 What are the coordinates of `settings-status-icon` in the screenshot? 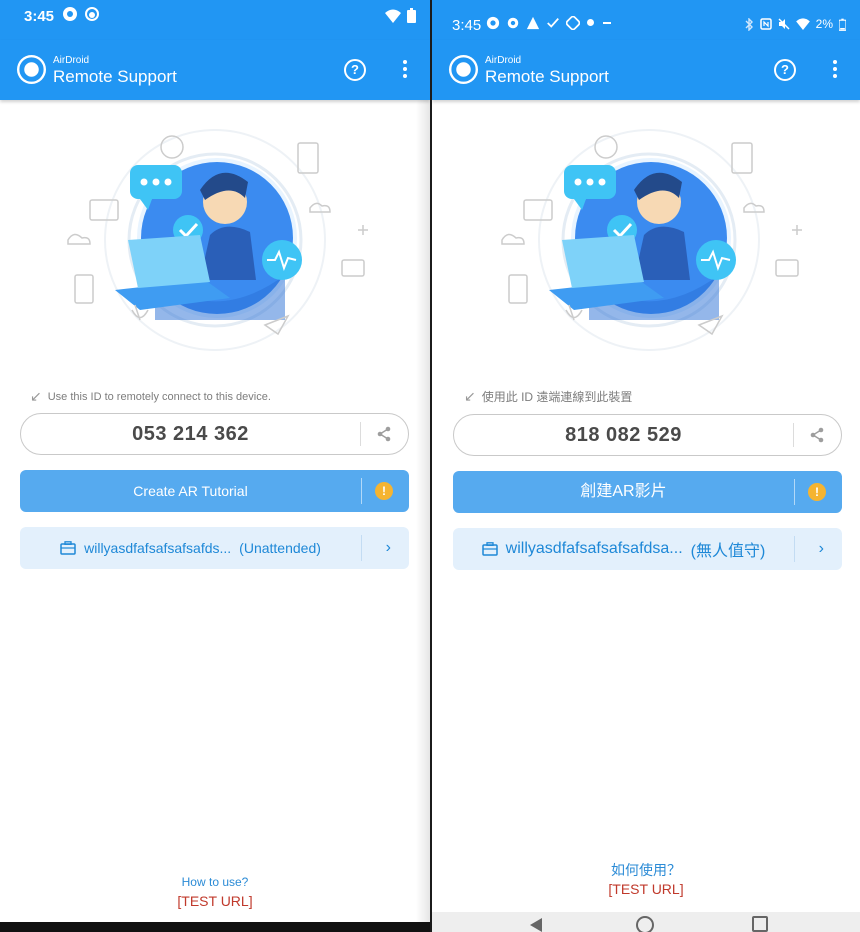 It's located at (513, 23).